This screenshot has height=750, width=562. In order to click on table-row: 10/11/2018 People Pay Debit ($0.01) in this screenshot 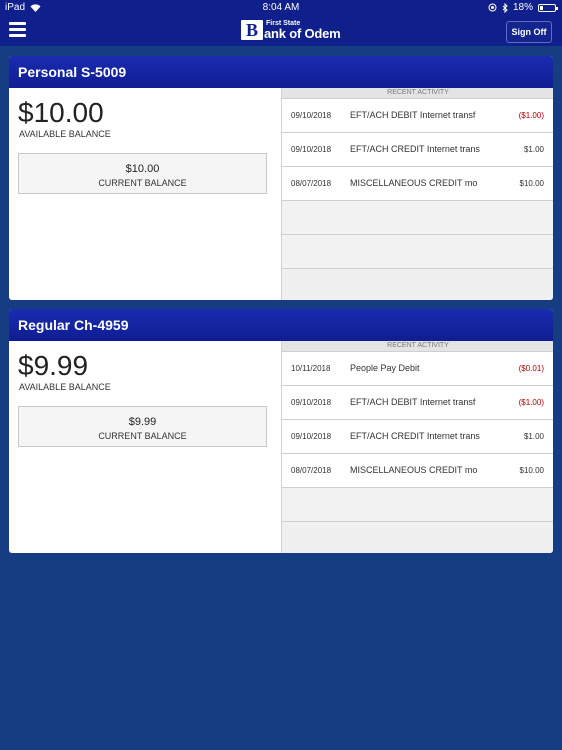, I will do `click(417, 369)`.